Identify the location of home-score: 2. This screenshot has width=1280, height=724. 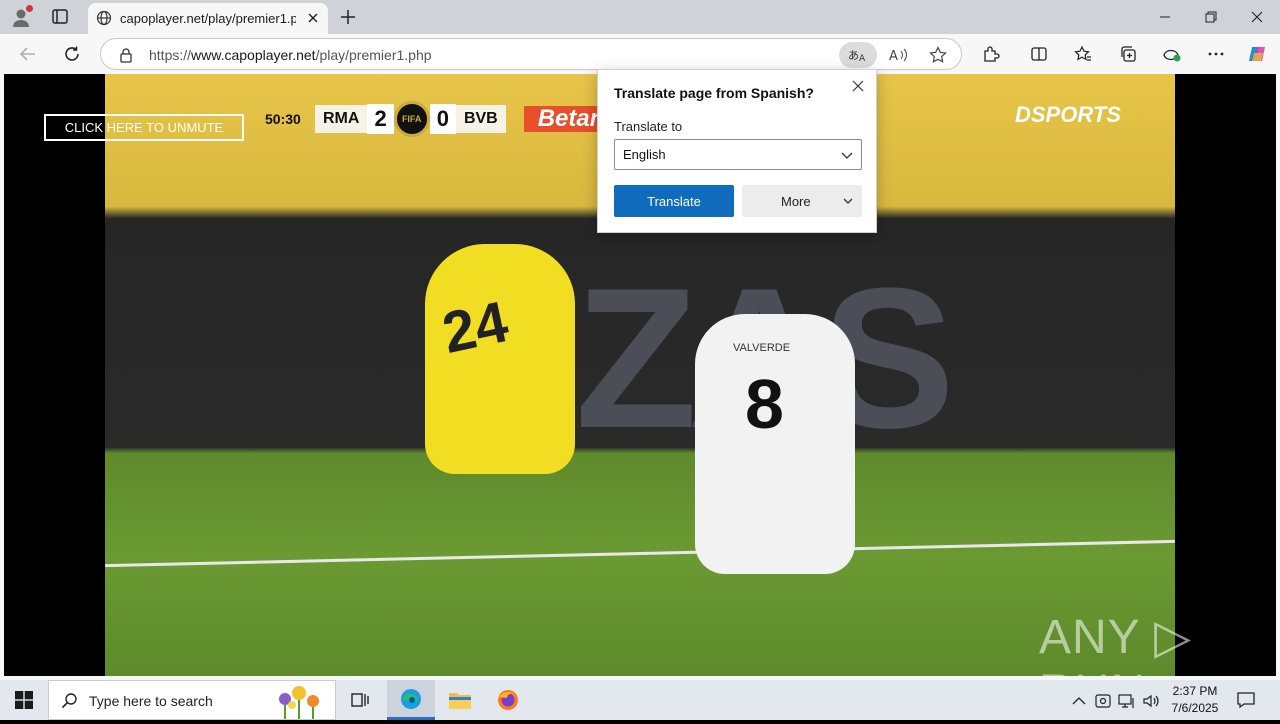
(380, 119).